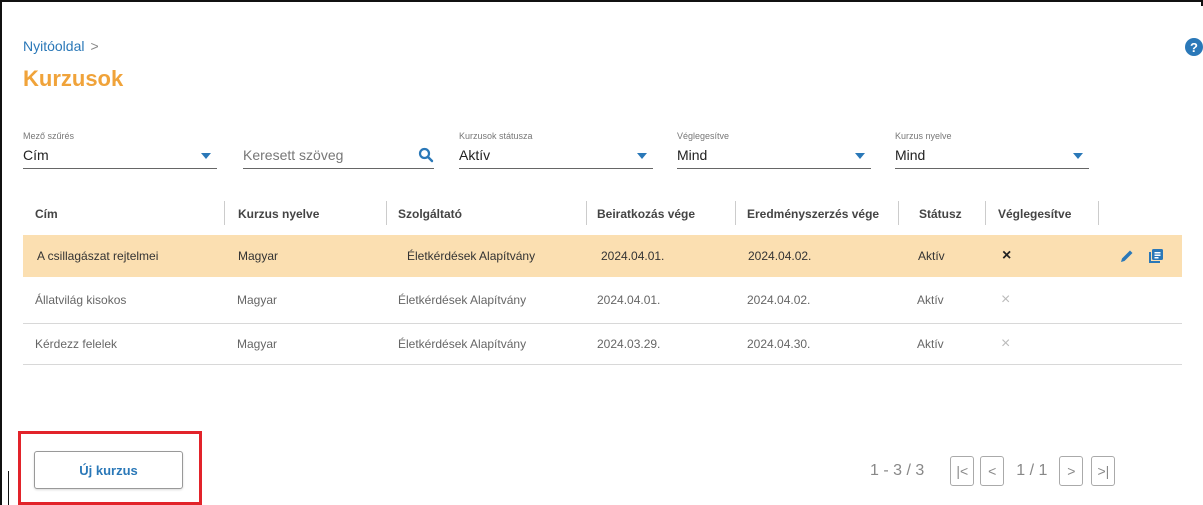 Image resolution: width=1203 pixels, height=505 pixels. I want to click on column-header-status: Státusz, so click(940, 214).